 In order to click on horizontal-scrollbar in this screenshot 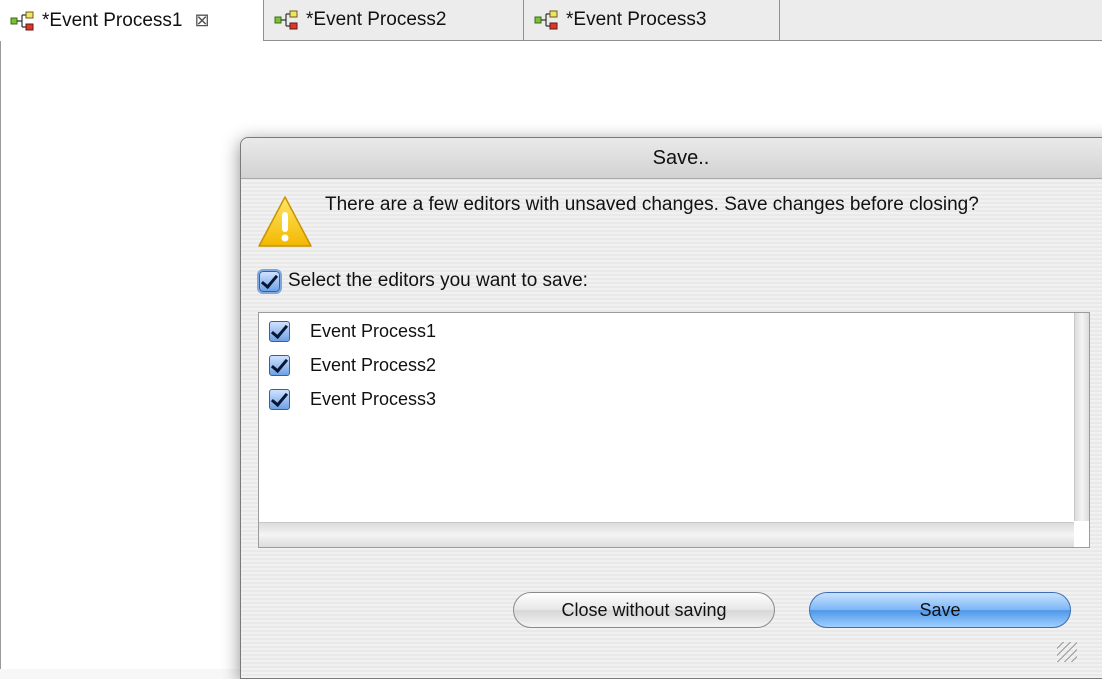, I will do `click(666, 534)`.